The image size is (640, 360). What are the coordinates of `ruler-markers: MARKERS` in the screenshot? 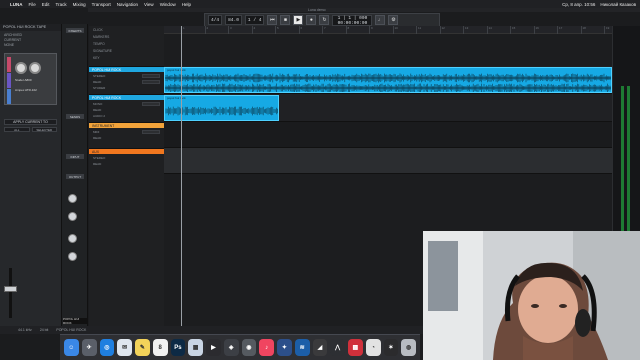 It's located at (126, 37).